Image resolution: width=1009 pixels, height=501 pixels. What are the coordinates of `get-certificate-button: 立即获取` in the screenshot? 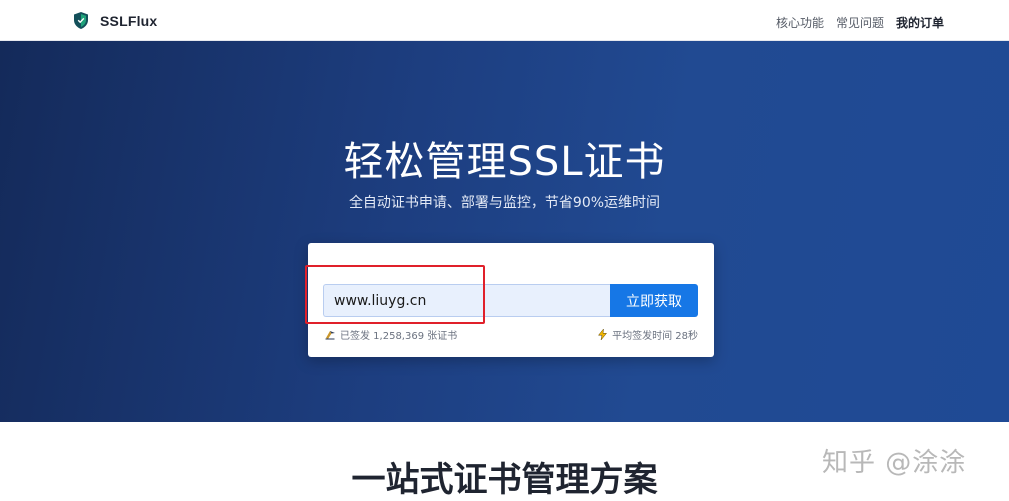 It's located at (654, 300).